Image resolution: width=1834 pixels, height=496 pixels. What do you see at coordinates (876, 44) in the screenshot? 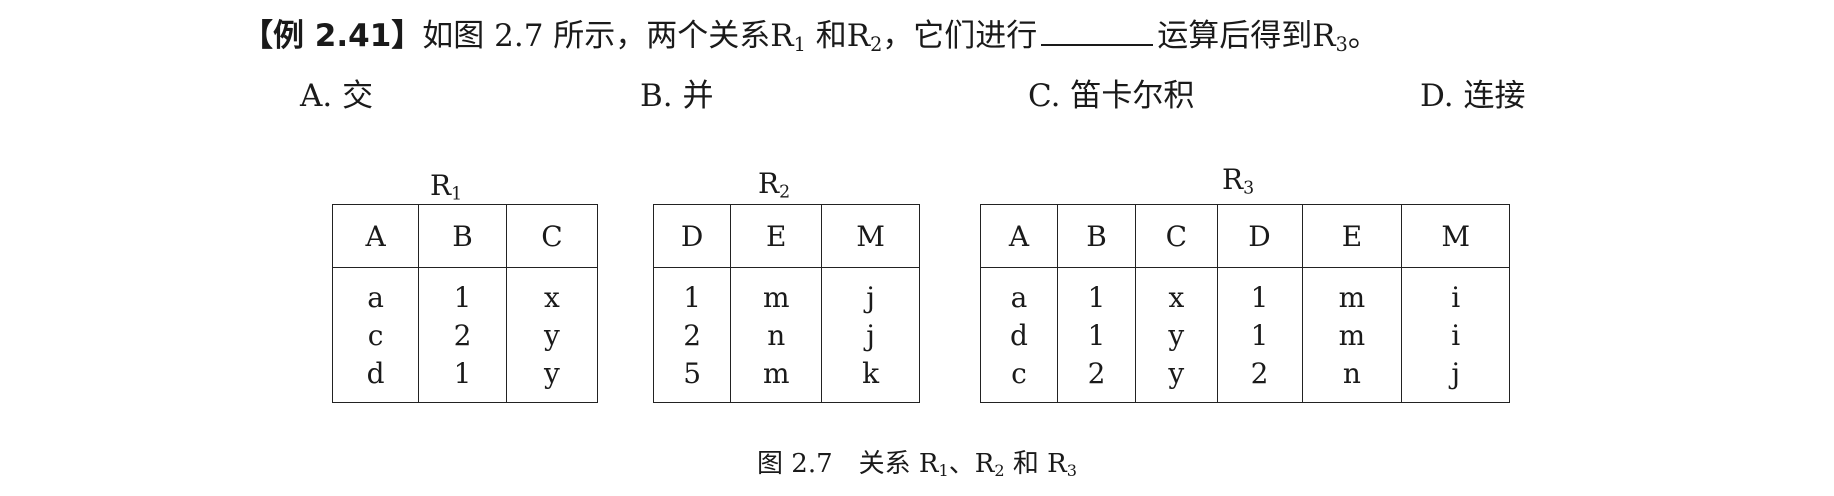
I see `question-sub-2: 2` at bounding box center [876, 44].